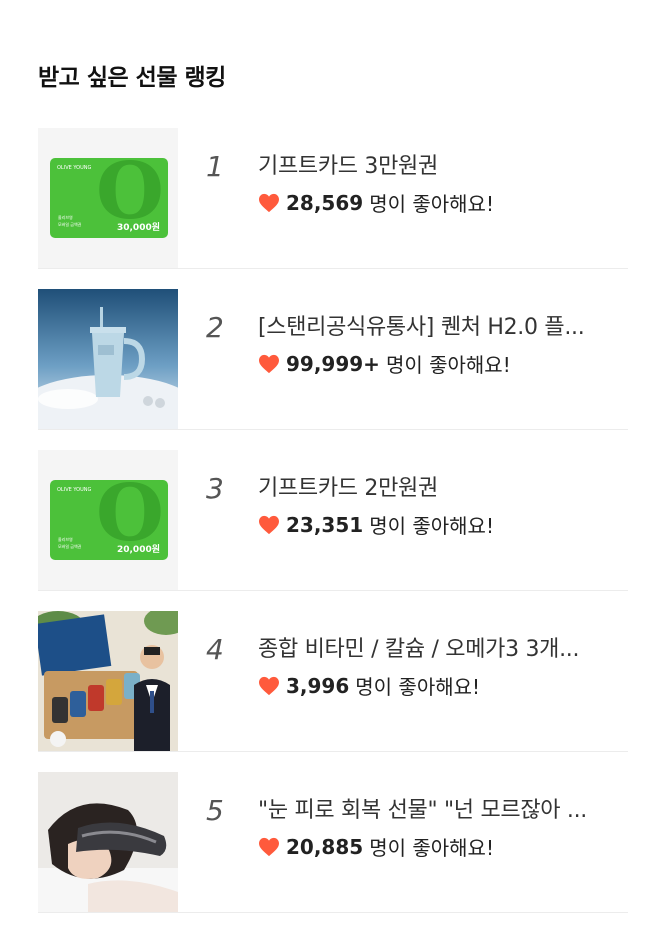 This screenshot has width=662, height=927. I want to click on section-title: 받고 싶은 선물 랭킹, so click(132, 78).